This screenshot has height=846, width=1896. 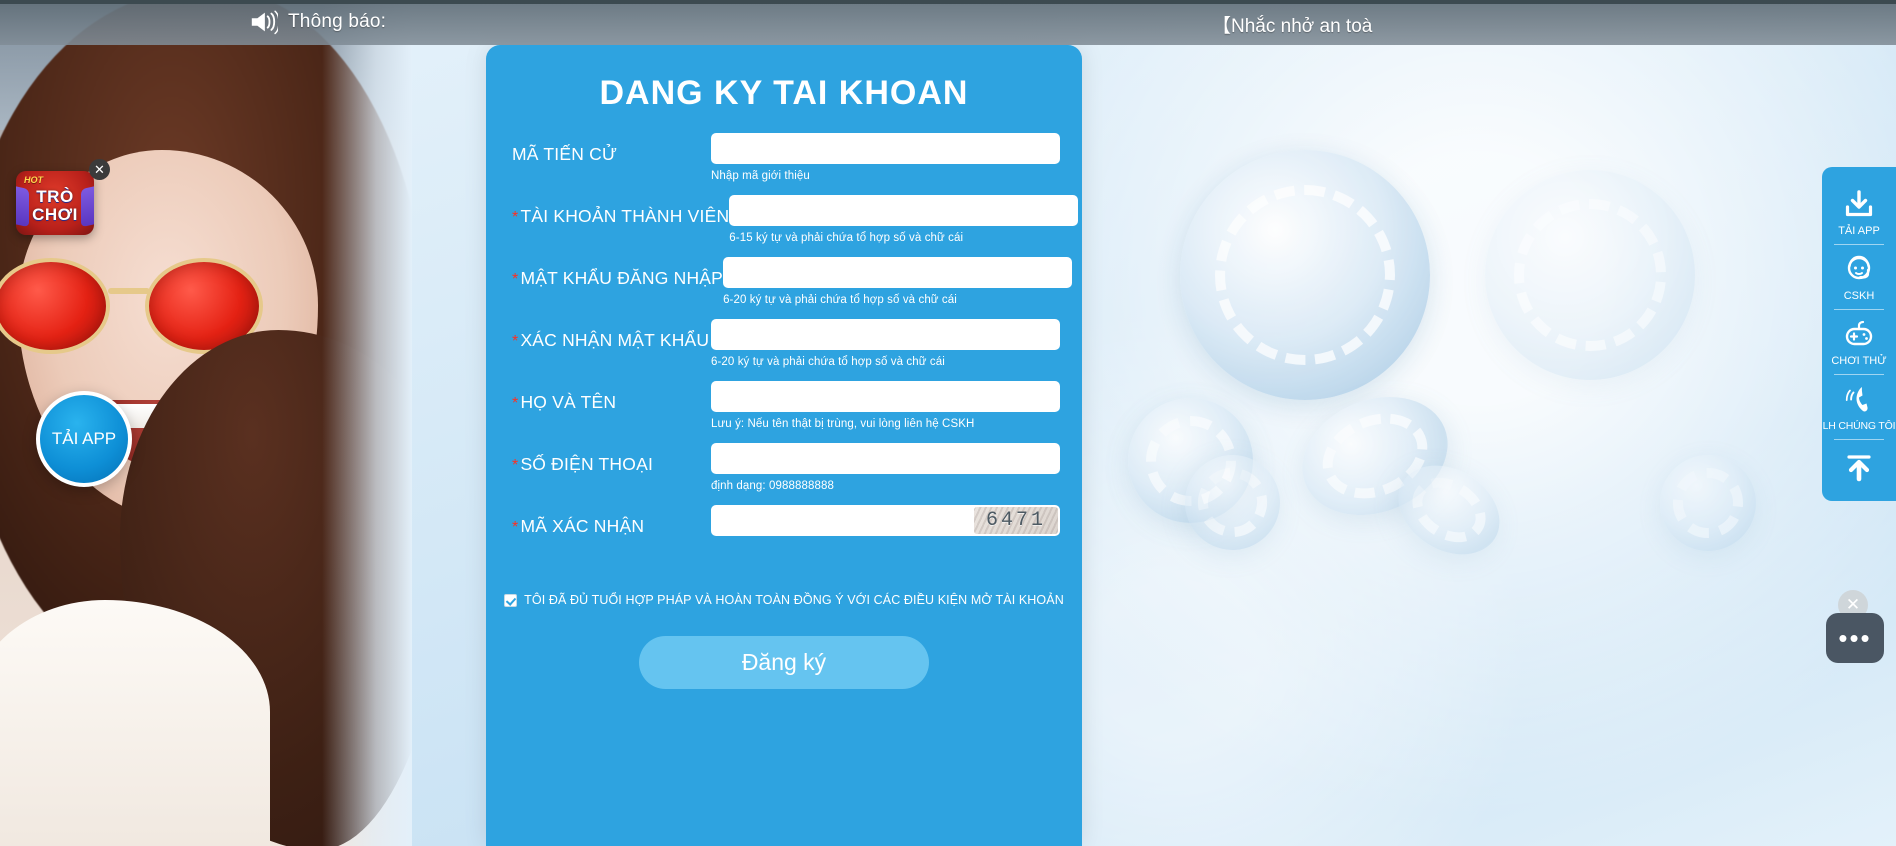 I want to click on field-label-text: XÁC NHẬN MẬT KHẨU, so click(x=615, y=340).